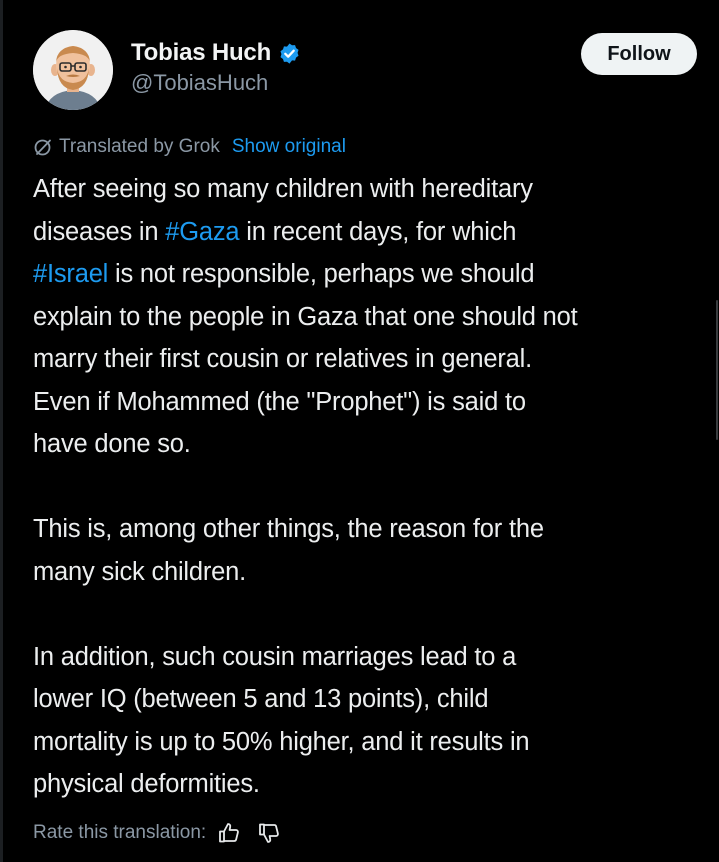 The image size is (719, 862). I want to click on cartoon-avatar-icon, so click(73, 70).